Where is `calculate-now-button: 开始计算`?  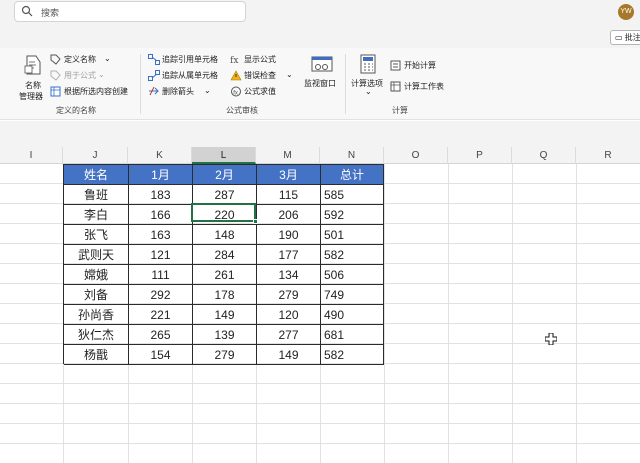
calculate-now-button: 开始计算 is located at coordinates (420, 66).